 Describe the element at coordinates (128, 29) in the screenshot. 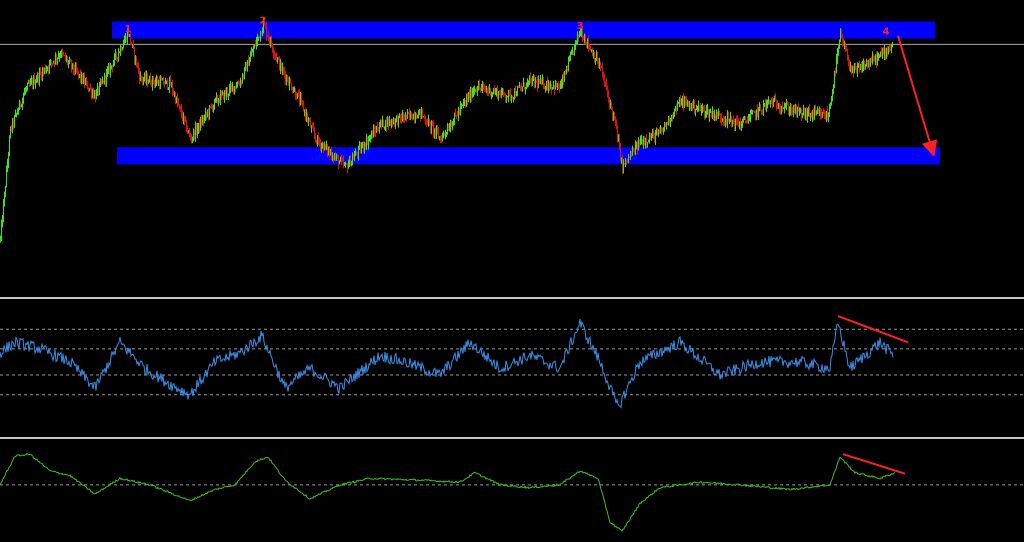

I see `peak-label-1: 1` at that location.